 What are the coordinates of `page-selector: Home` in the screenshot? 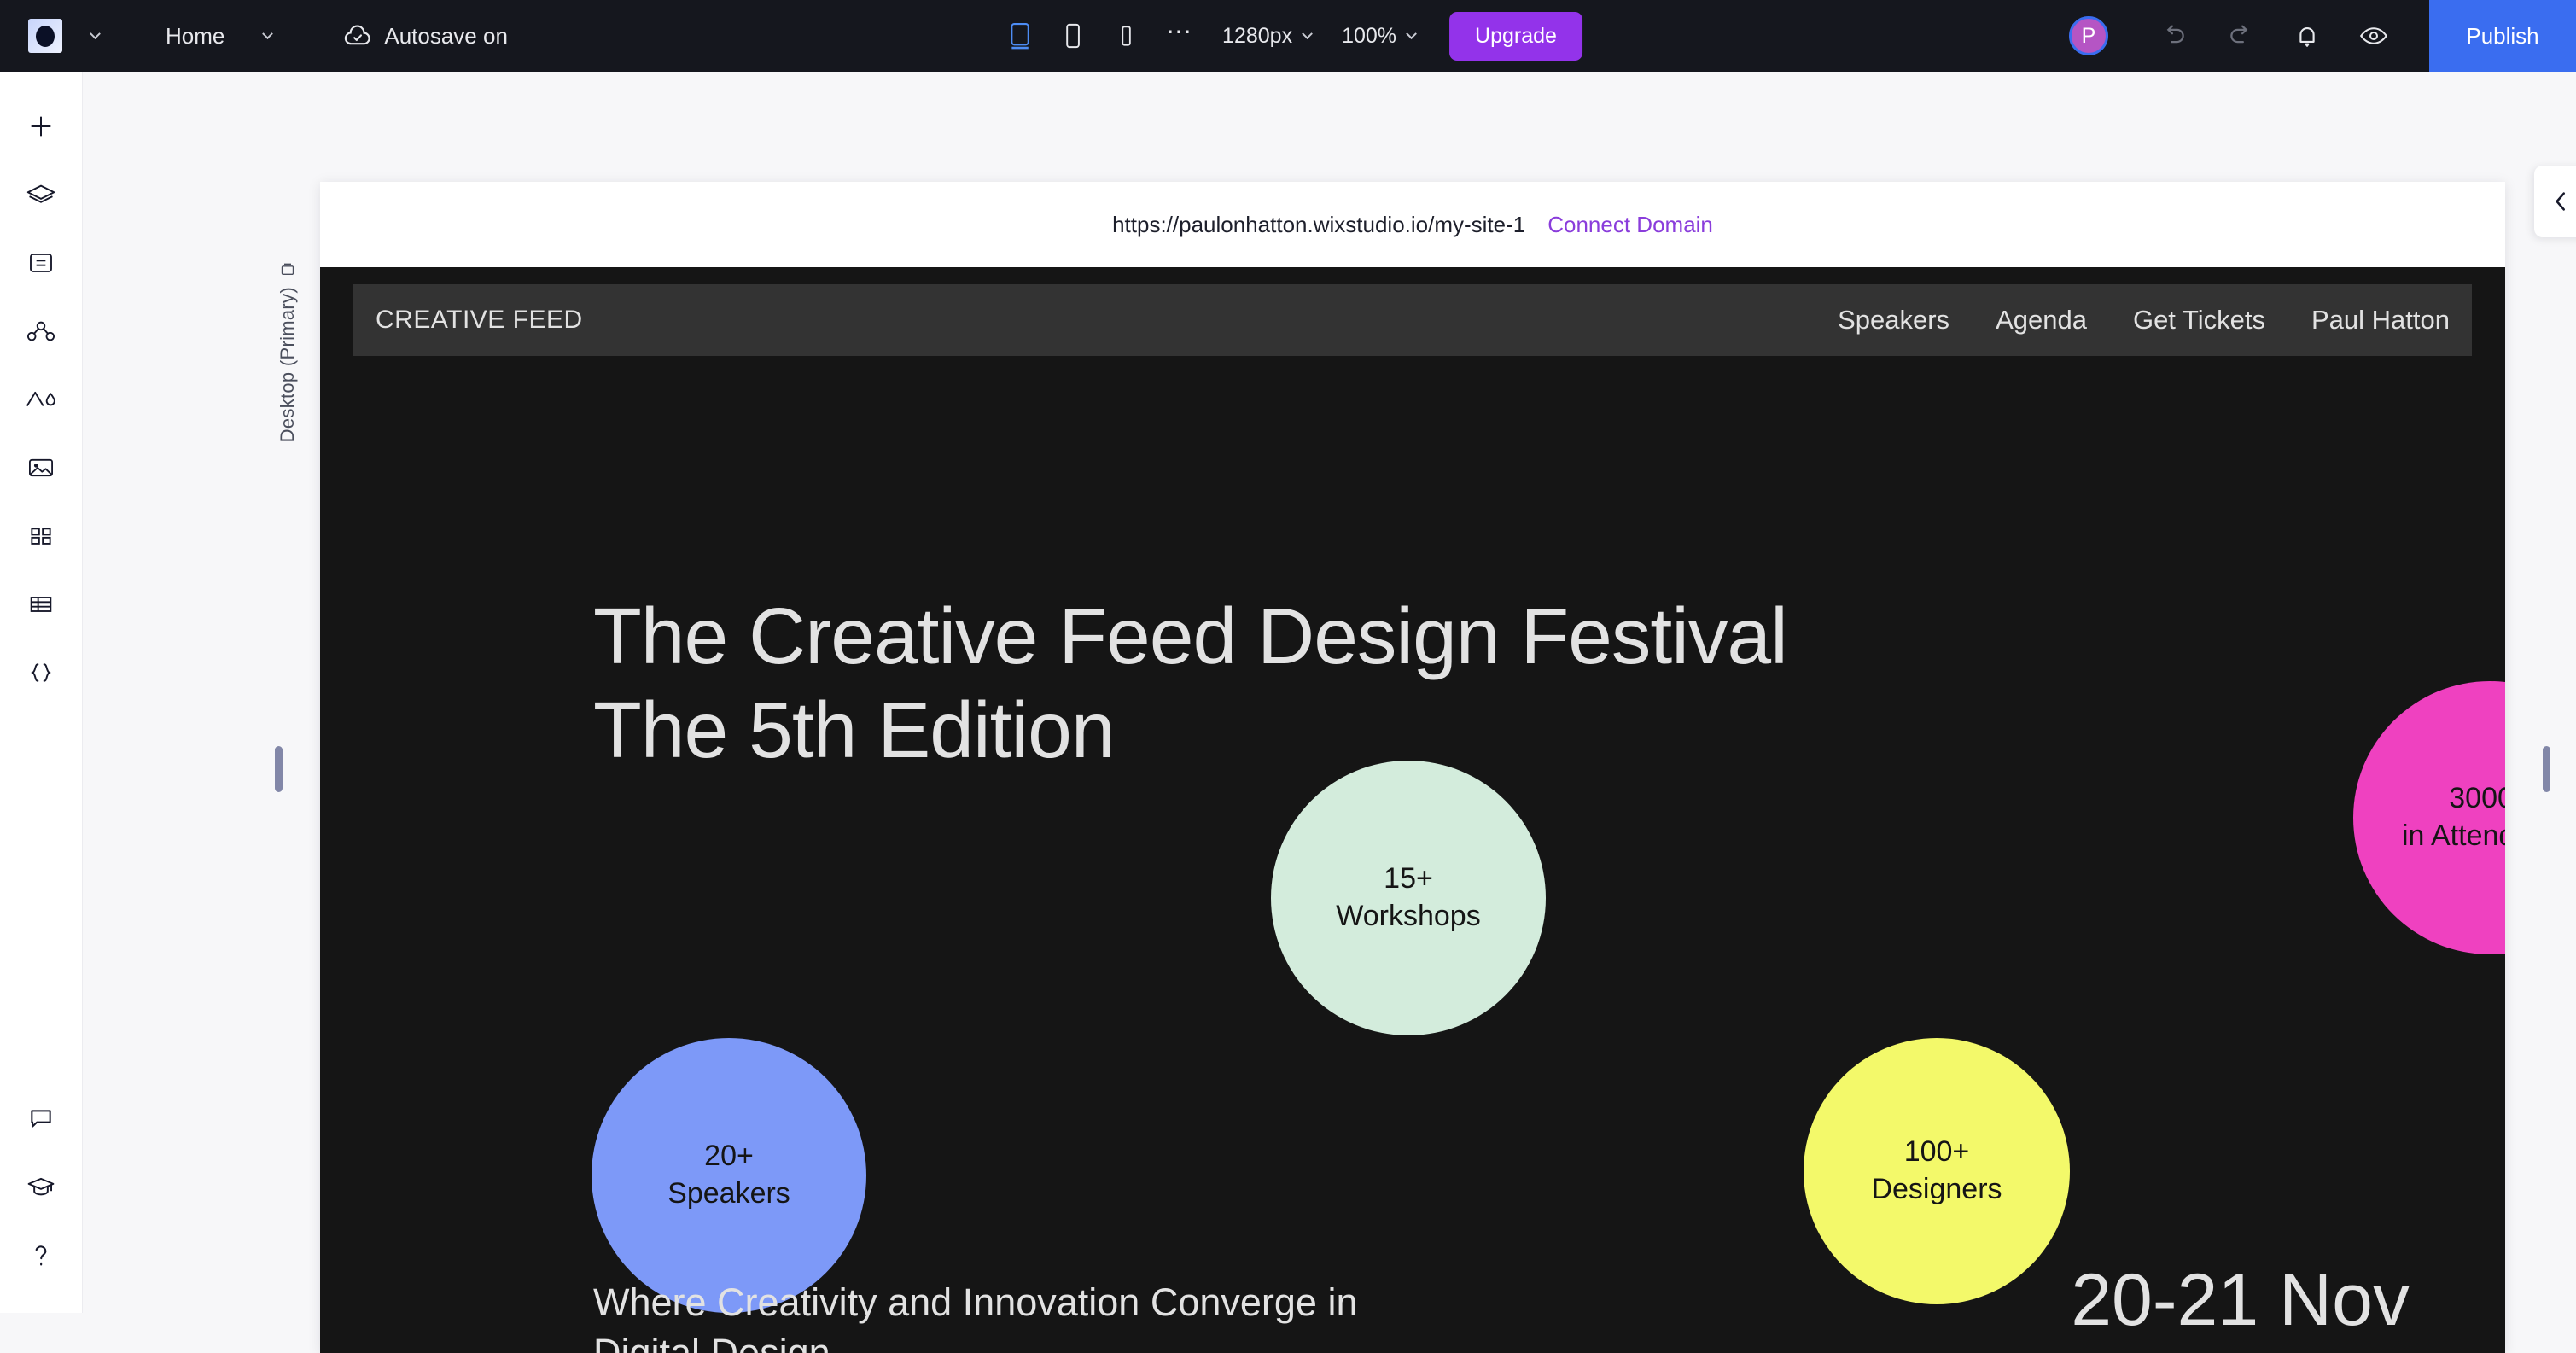 It's located at (218, 36).